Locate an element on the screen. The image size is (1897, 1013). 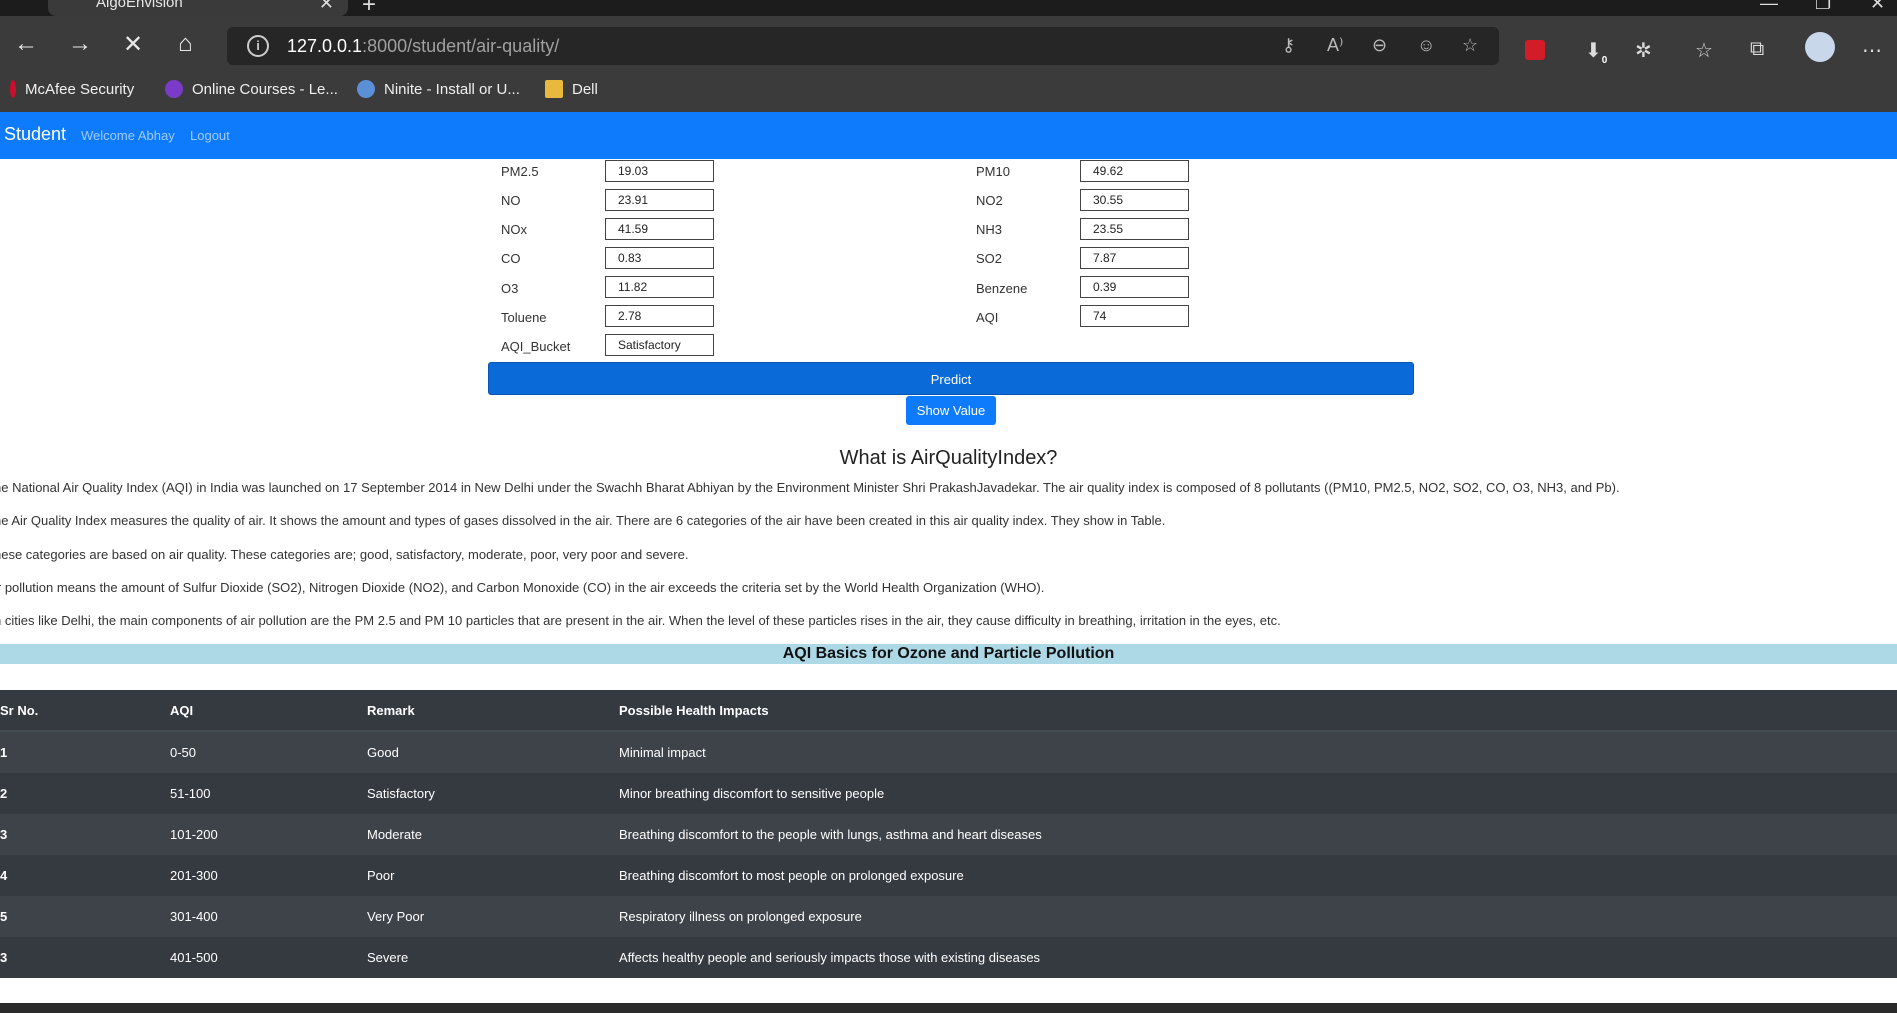
account-icon: ☺ is located at coordinates (1426, 45).